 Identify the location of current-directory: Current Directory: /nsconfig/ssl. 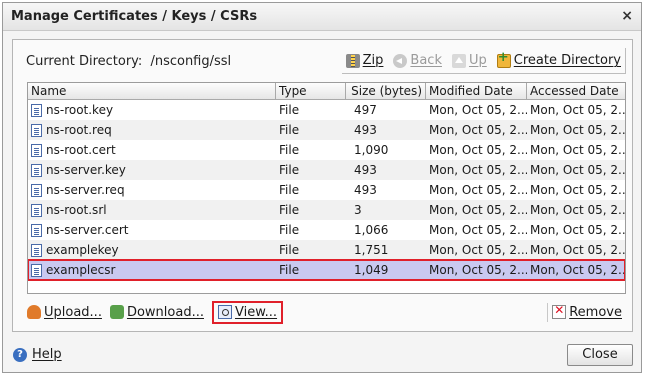
(128, 61).